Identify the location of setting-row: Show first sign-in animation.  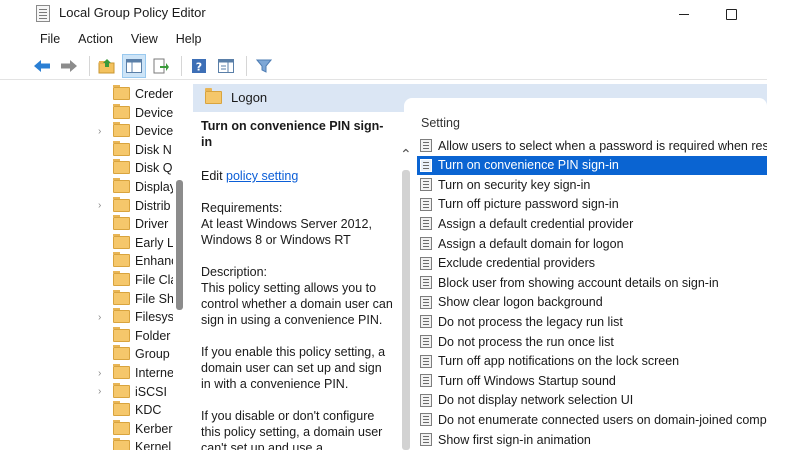
(592, 439).